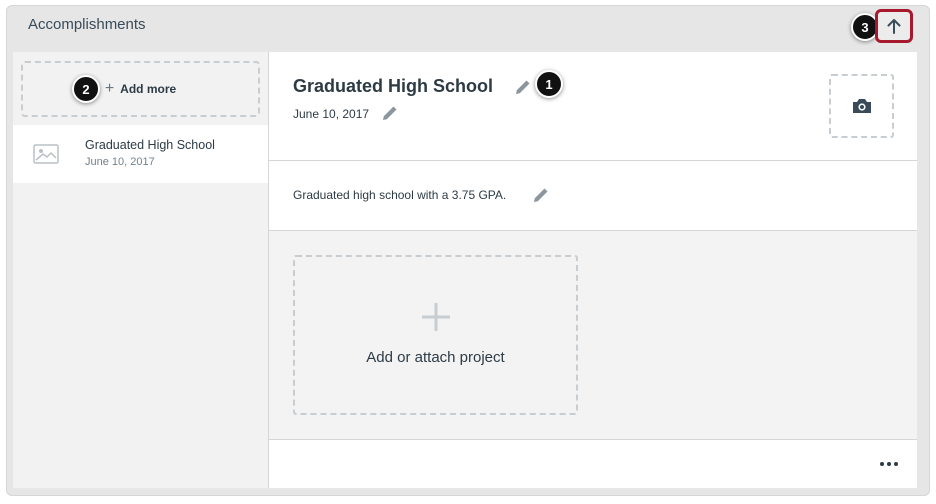 The width and height of the screenshot is (936, 504). What do you see at coordinates (435, 357) in the screenshot?
I see `add-project-label: Add or attach project` at bounding box center [435, 357].